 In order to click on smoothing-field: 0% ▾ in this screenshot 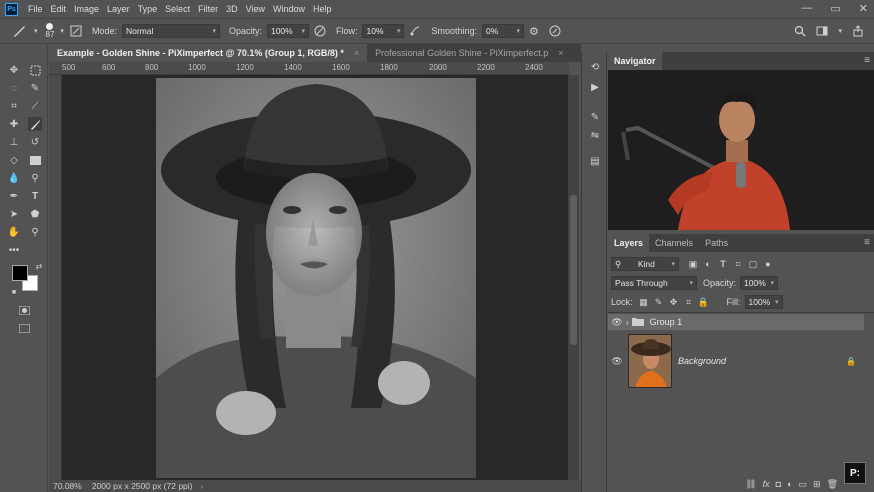, I will do `click(503, 31)`.